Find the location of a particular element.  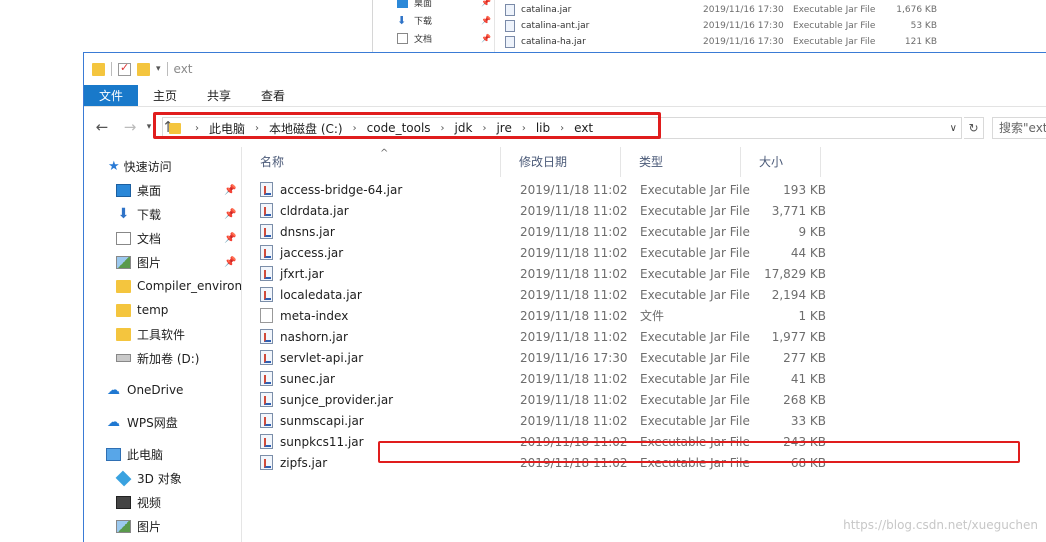

column-date: 修改日期 is located at coordinates (561, 162).